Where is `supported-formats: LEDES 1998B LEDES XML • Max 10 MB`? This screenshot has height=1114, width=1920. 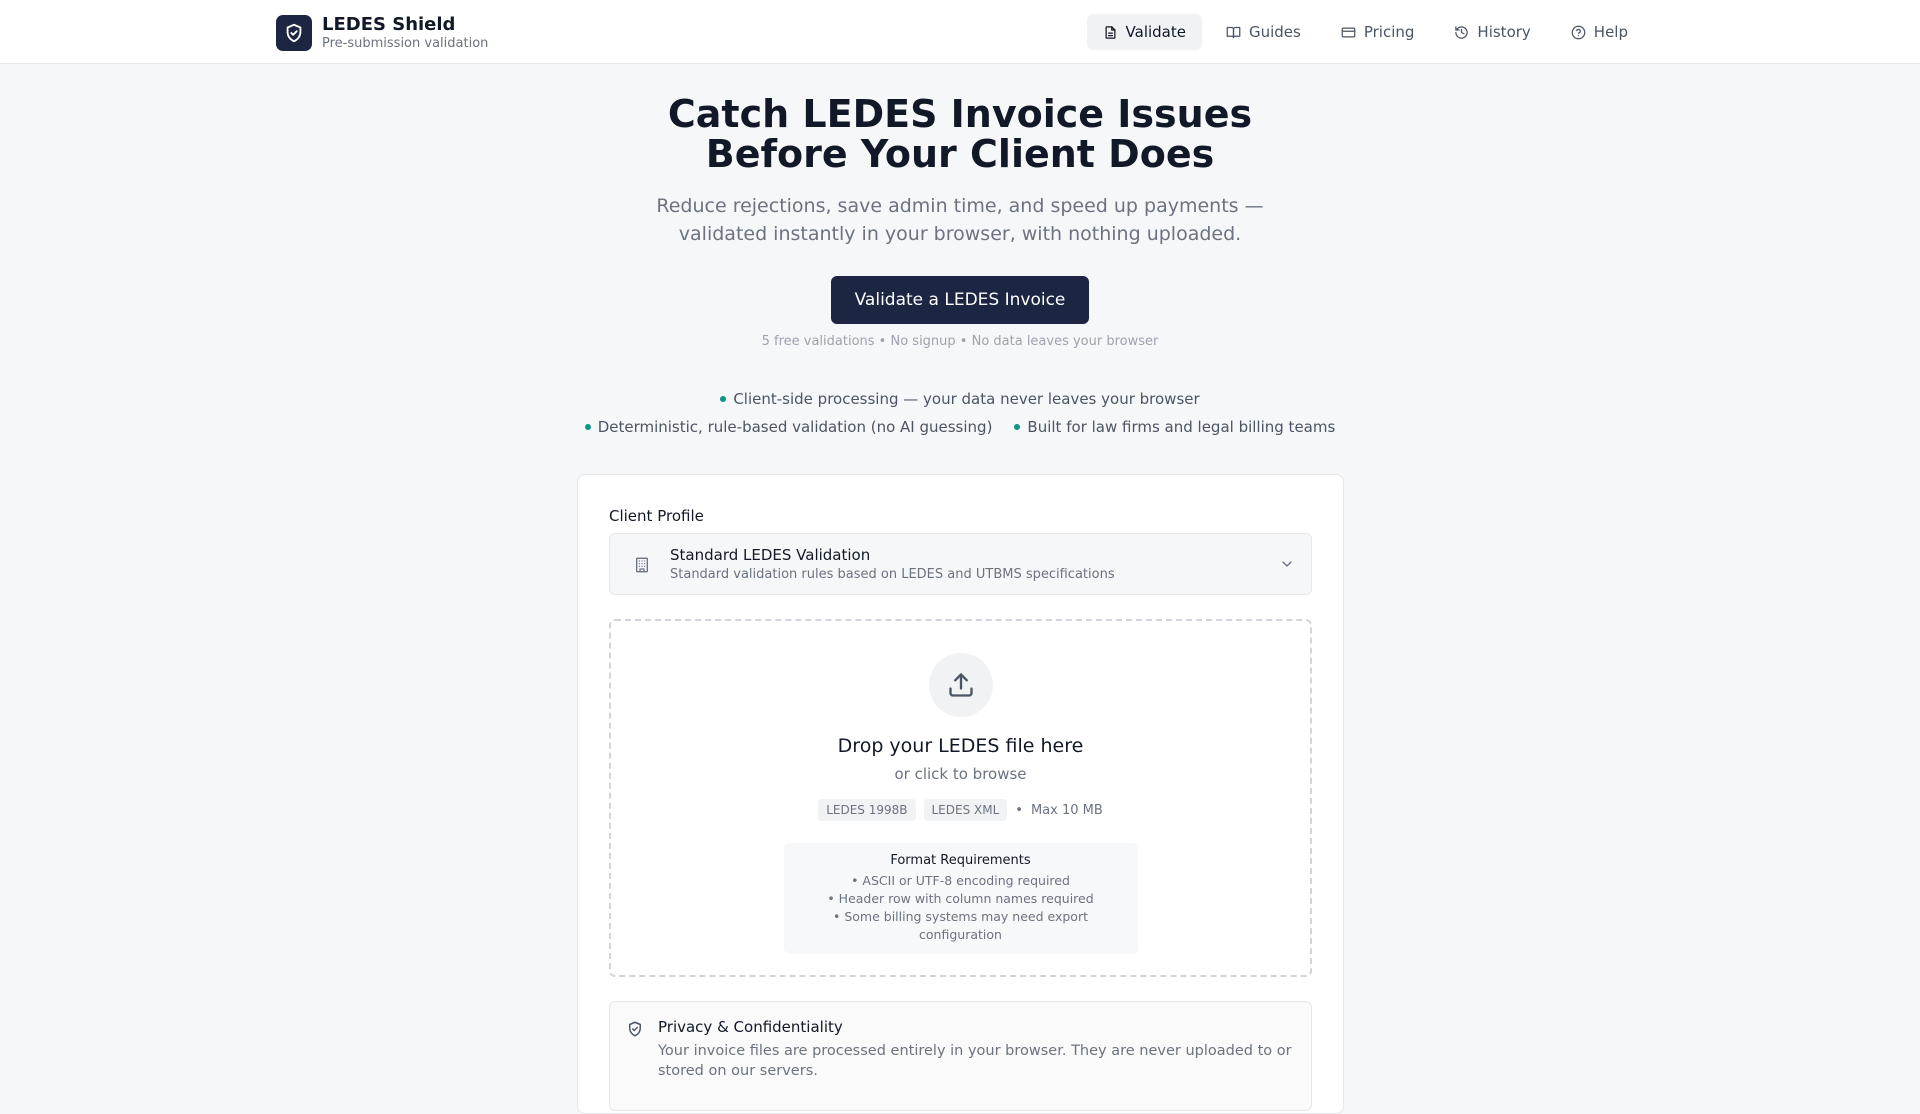 supported-formats: LEDES 1998B LEDES XML • Max 10 MB is located at coordinates (960, 810).